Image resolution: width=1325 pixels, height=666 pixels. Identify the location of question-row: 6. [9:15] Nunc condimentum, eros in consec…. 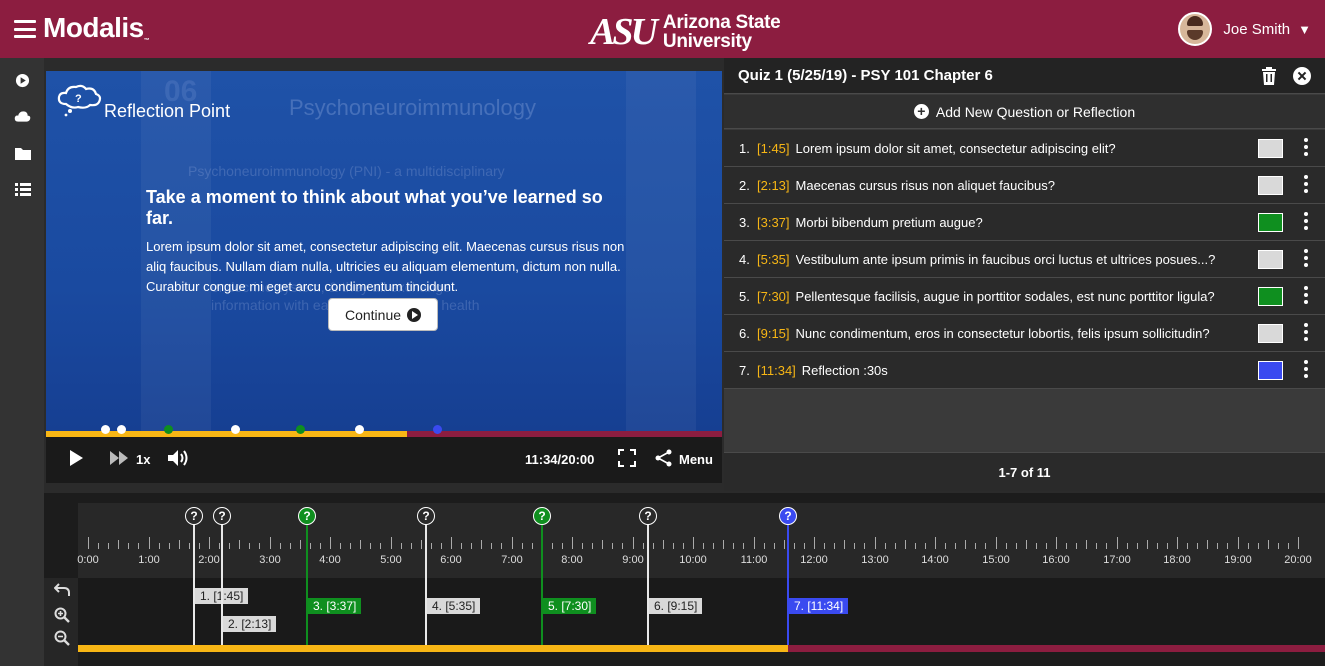
(1024, 333).